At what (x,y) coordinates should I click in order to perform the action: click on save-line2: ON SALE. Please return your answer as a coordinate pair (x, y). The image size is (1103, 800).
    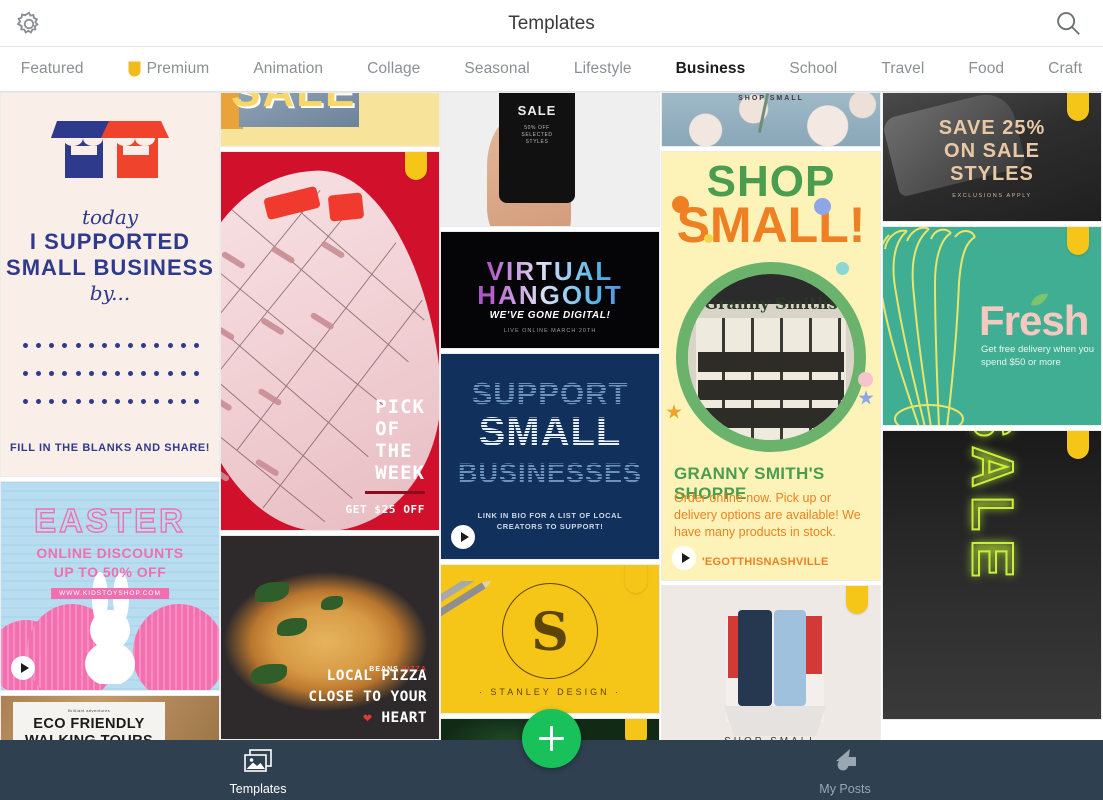
    Looking at the image, I should click on (992, 151).